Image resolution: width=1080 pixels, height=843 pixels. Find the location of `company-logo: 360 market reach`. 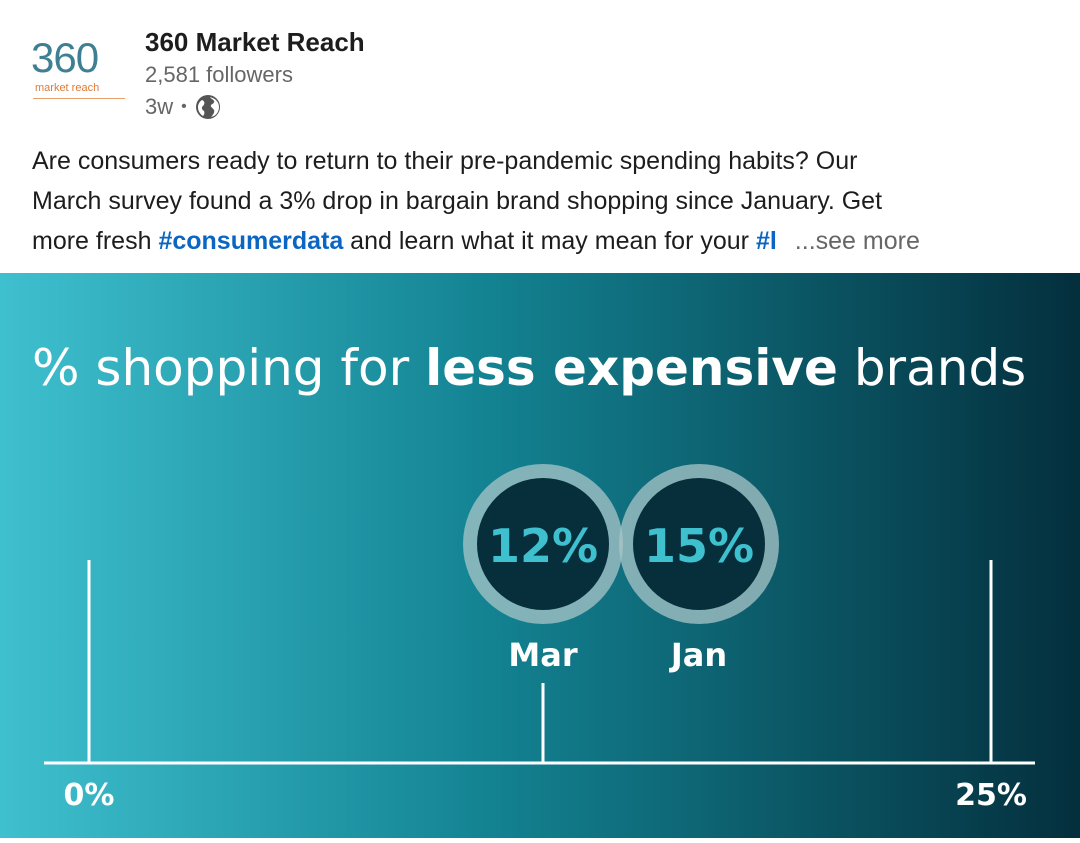

company-logo: 360 market reach is located at coordinates (79, 71).